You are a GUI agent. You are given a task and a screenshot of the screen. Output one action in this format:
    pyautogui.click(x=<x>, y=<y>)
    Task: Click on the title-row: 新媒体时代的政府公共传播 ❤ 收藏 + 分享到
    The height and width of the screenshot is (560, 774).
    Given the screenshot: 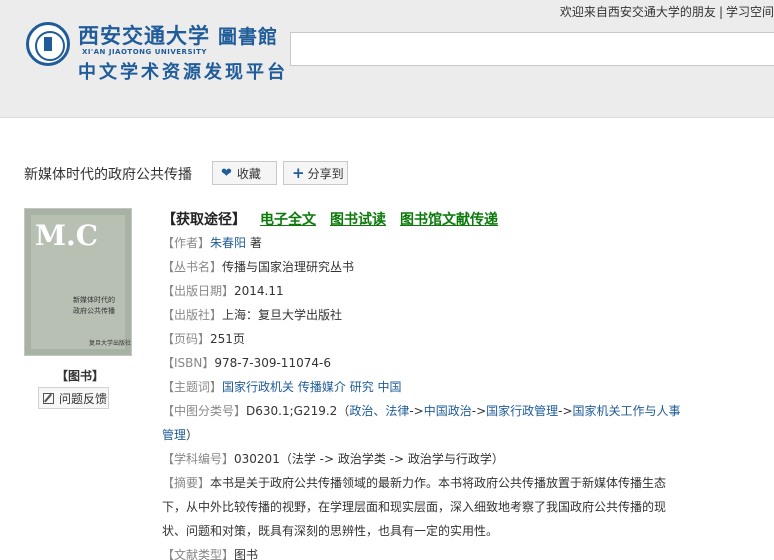 What is the action you would take?
    pyautogui.click(x=374, y=173)
    